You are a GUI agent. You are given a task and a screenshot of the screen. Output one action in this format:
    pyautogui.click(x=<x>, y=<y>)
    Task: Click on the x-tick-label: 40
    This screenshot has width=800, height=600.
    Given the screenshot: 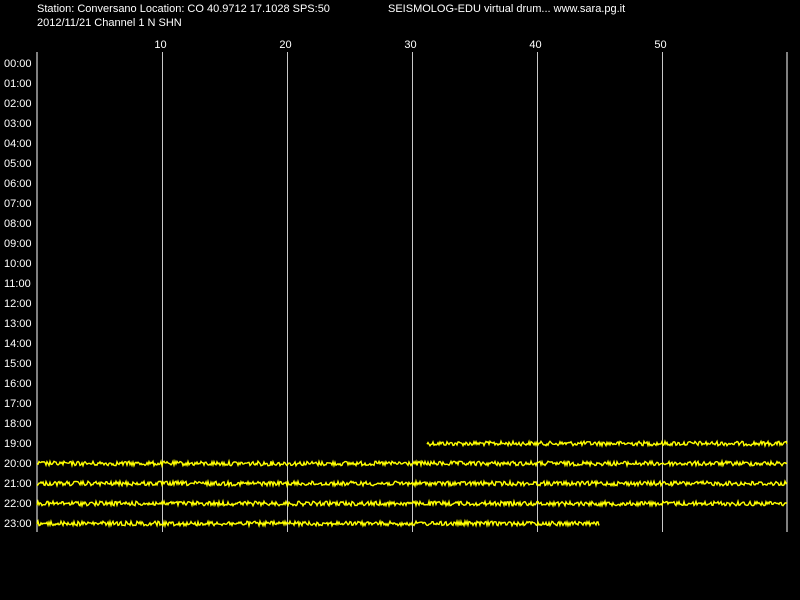 What is the action you would take?
    pyautogui.click(x=535, y=45)
    